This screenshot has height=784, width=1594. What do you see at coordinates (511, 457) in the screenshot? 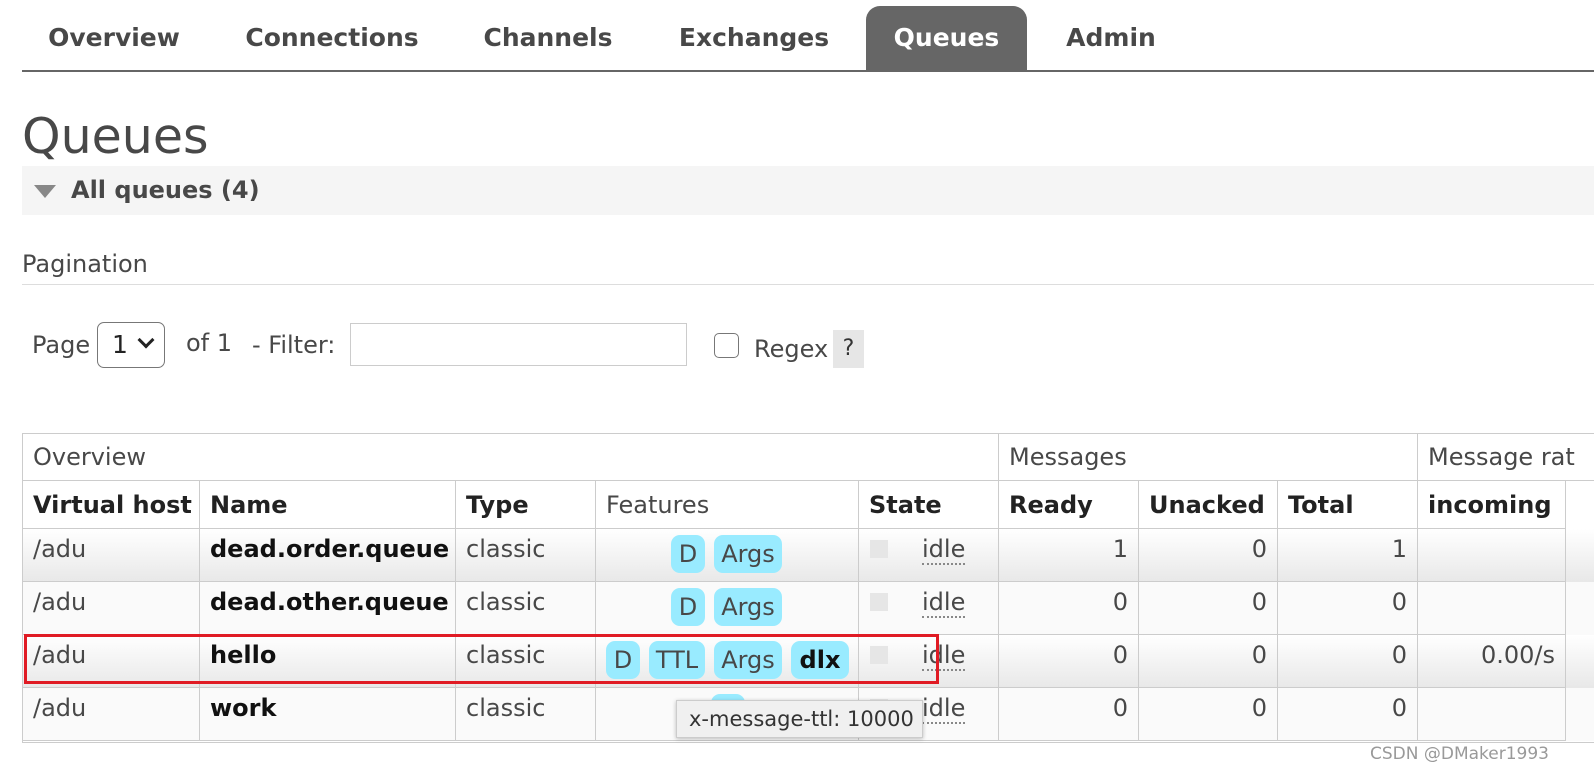
I see `group-header-overview: Overview` at bounding box center [511, 457].